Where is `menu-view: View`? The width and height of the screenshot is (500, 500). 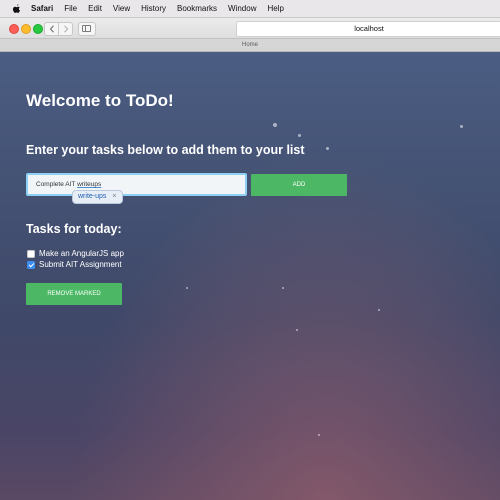
menu-view: View is located at coordinates (121, 8).